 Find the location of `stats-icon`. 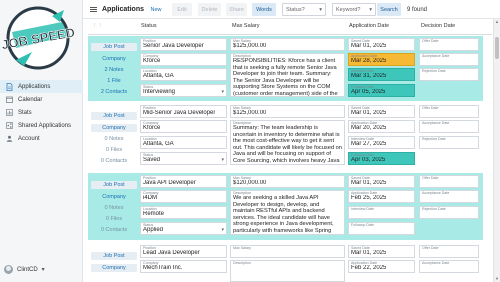

stats-icon is located at coordinates (9, 113).